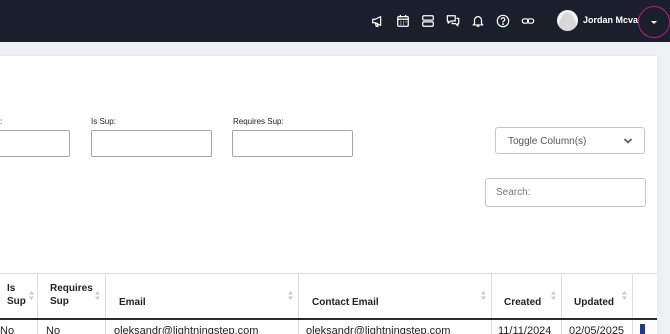 This screenshot has height=334, width=670. I want to click on column-header-updated: Updated, so click(594, 302).